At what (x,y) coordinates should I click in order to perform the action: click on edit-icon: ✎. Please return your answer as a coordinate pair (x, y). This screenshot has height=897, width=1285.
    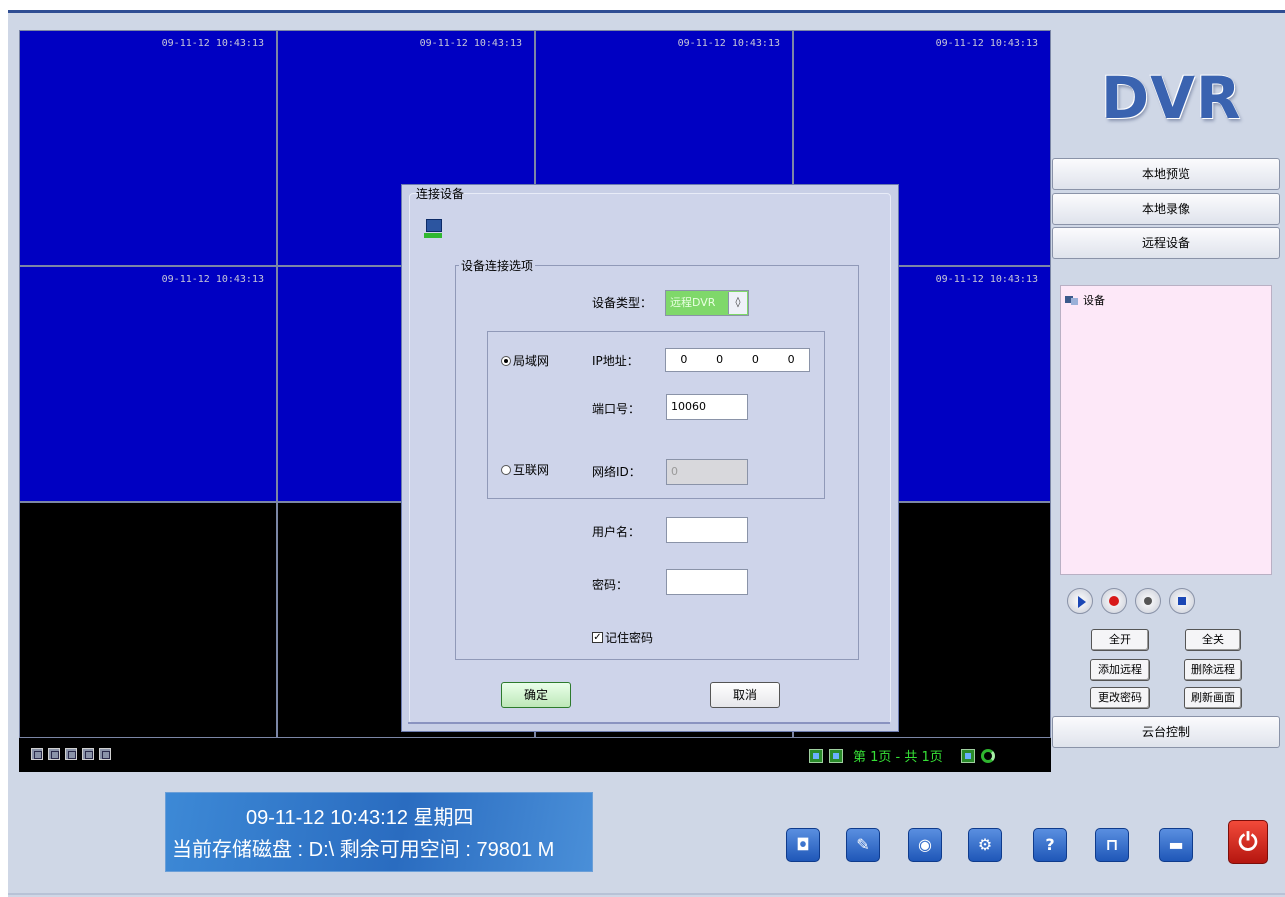
    Looking at the image, I should click on (863, 845).